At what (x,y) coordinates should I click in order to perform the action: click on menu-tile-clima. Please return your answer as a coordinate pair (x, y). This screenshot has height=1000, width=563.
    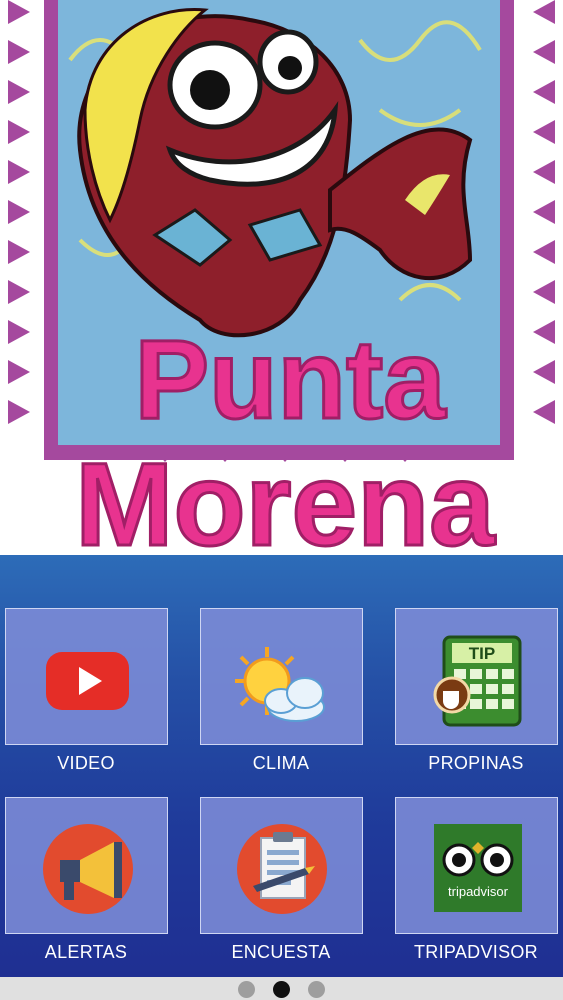
    Looking at the image, I should click on (281, 676).